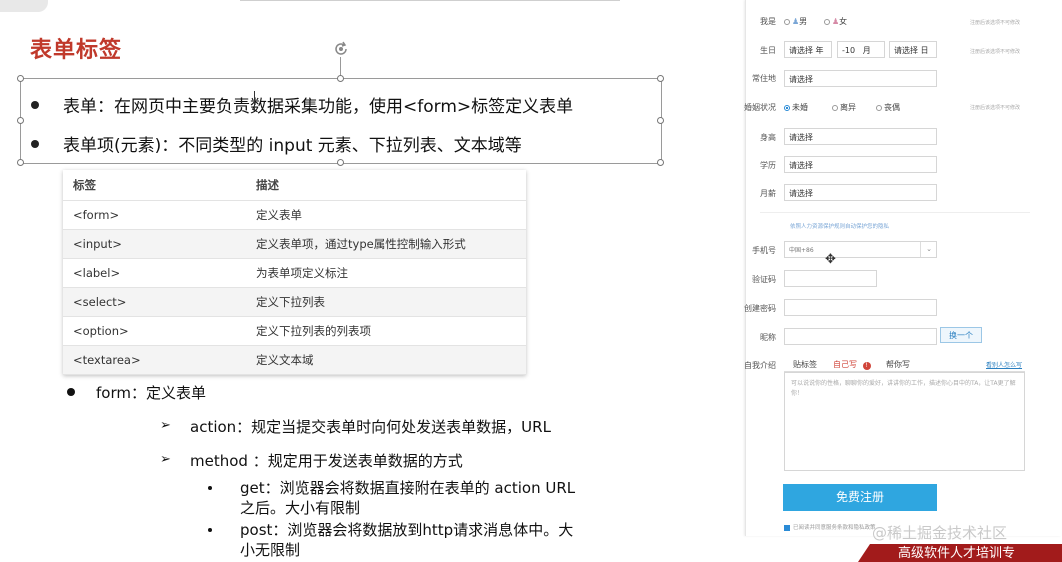  Describe the element at coordinates (860, 136) in the screenshot. I see `height-select: 请选择` at that location.